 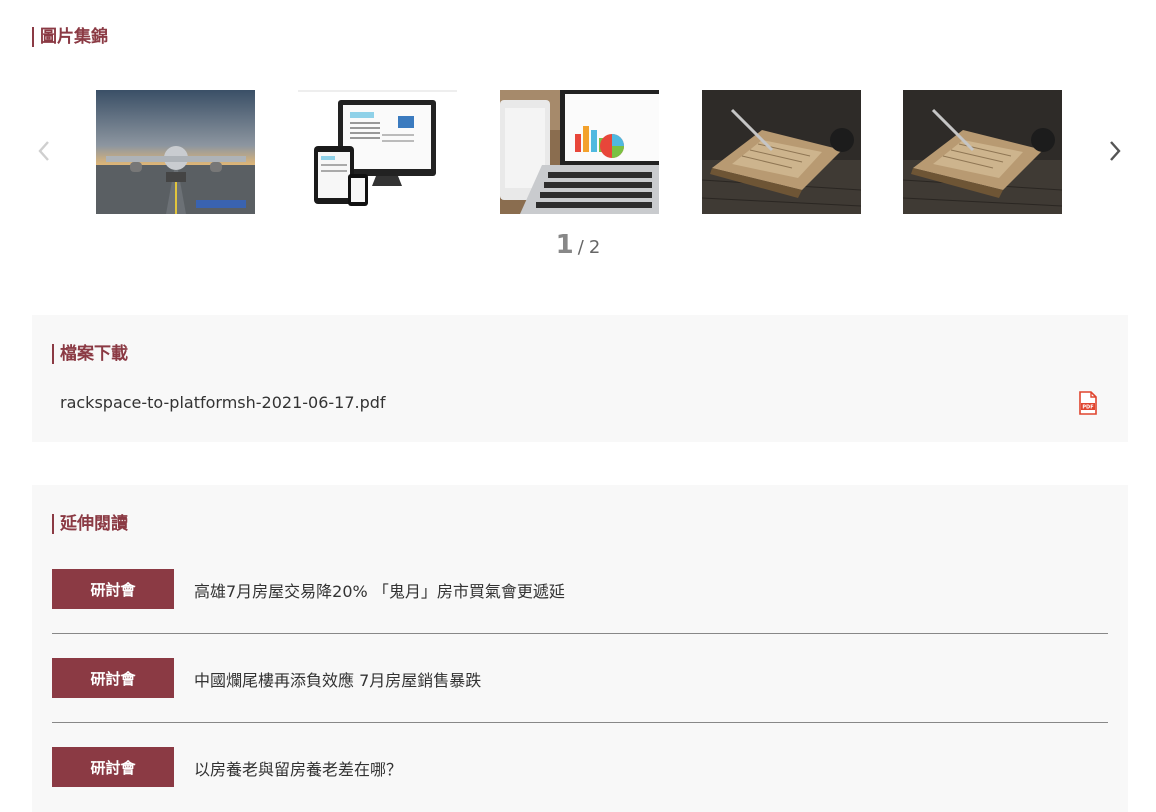 I want to click on gallery-pager: 1/ 2, so click(x=578, y=245).